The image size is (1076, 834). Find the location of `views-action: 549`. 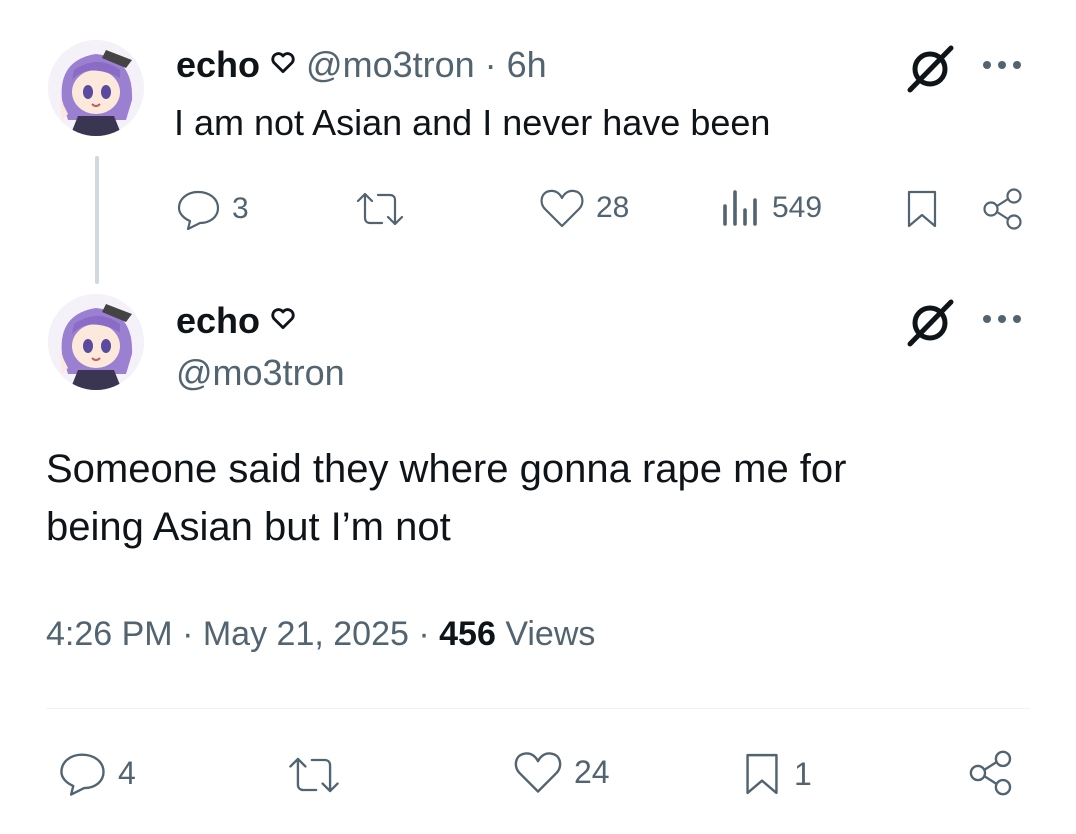

views-action: 549 is located at coordinates (771, 208).